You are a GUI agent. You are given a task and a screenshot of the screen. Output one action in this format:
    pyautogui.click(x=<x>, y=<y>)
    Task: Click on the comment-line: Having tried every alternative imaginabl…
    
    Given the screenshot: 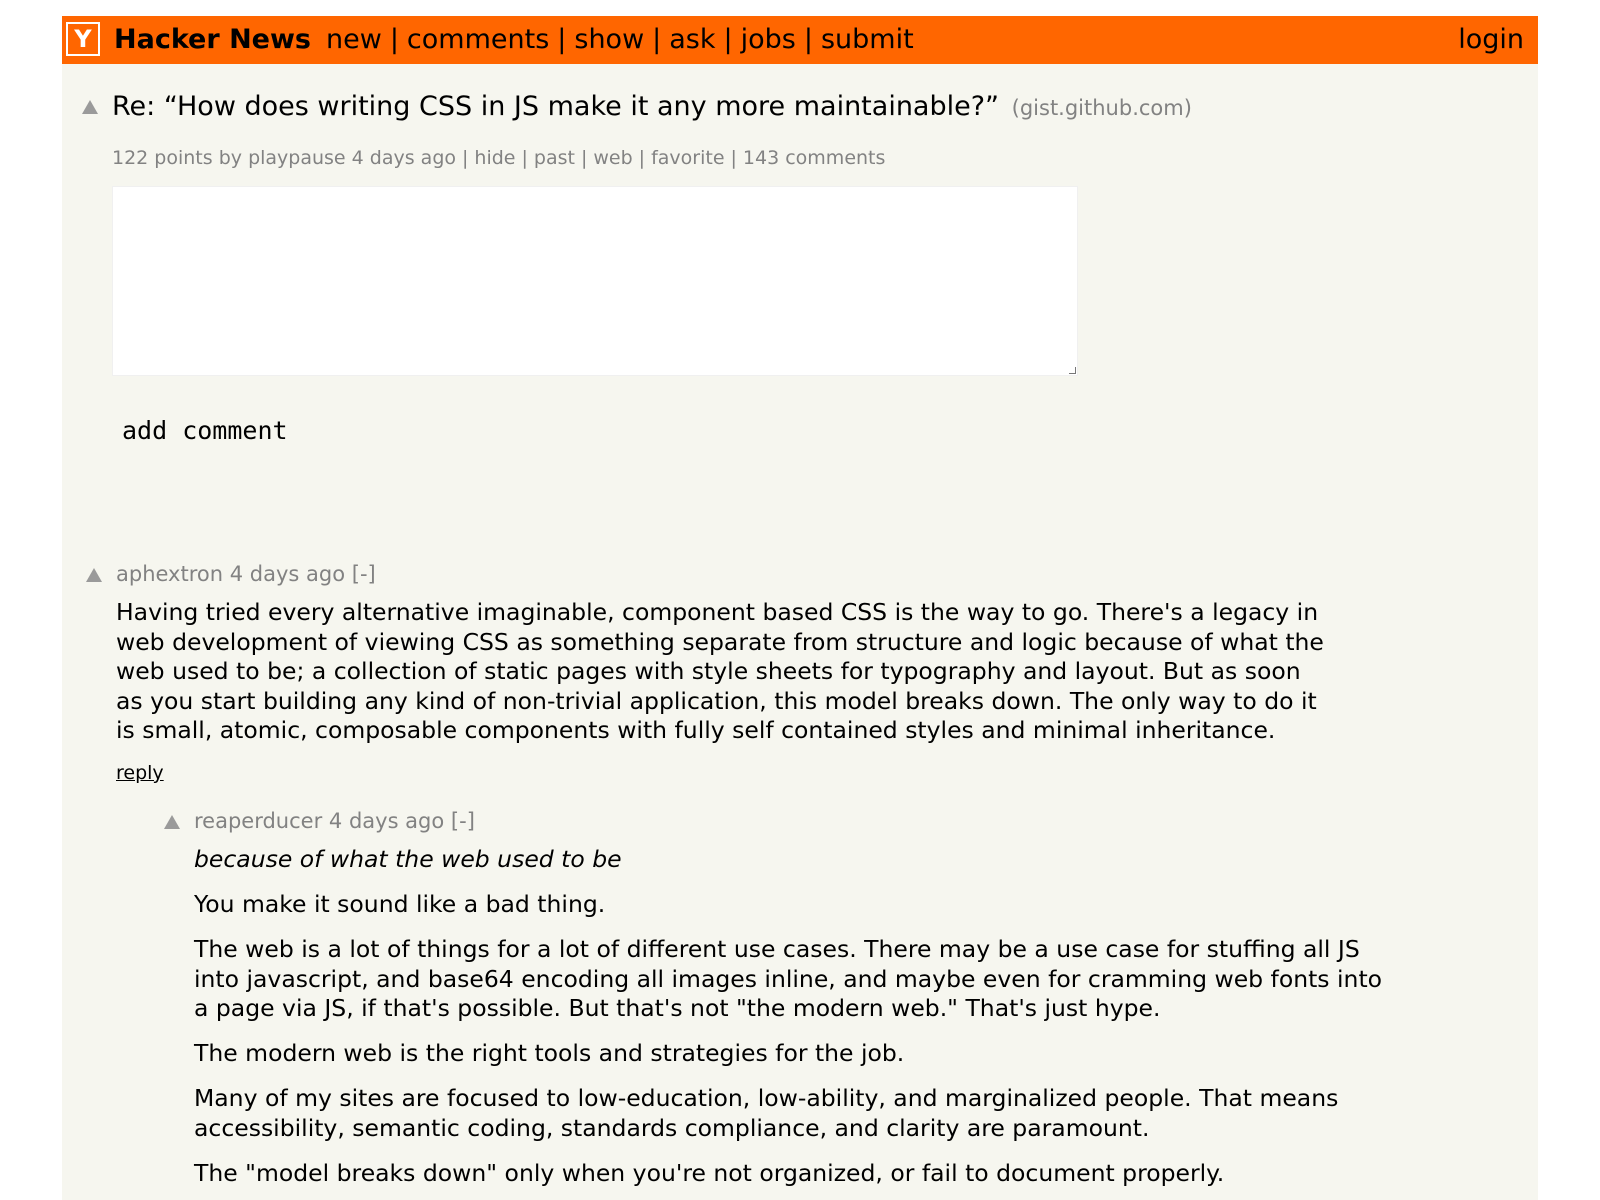 What is the action you would take?
    pyautogui.click(x=717, y=612)
    